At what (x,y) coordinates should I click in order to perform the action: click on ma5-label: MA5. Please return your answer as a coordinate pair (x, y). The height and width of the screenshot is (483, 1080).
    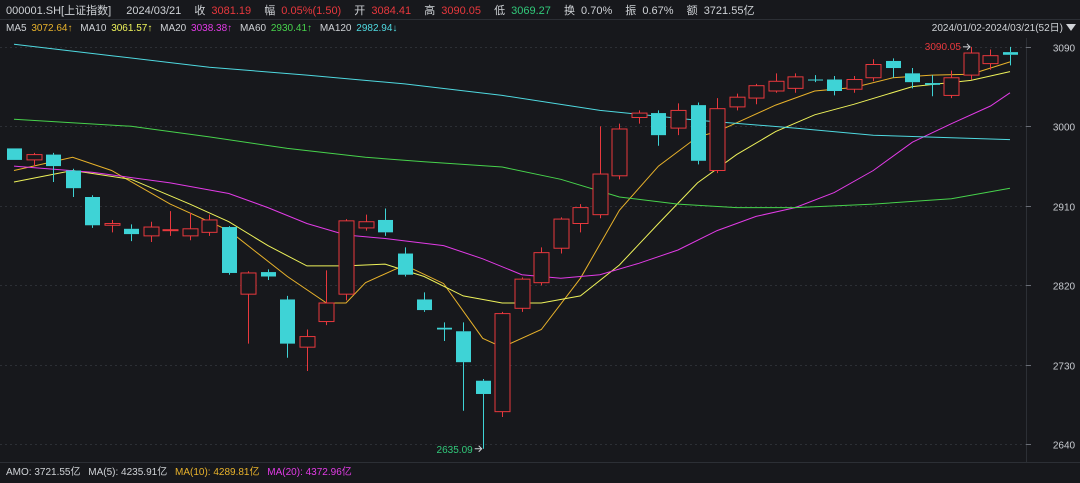
    Looking at the image, I should click on (16, 28).